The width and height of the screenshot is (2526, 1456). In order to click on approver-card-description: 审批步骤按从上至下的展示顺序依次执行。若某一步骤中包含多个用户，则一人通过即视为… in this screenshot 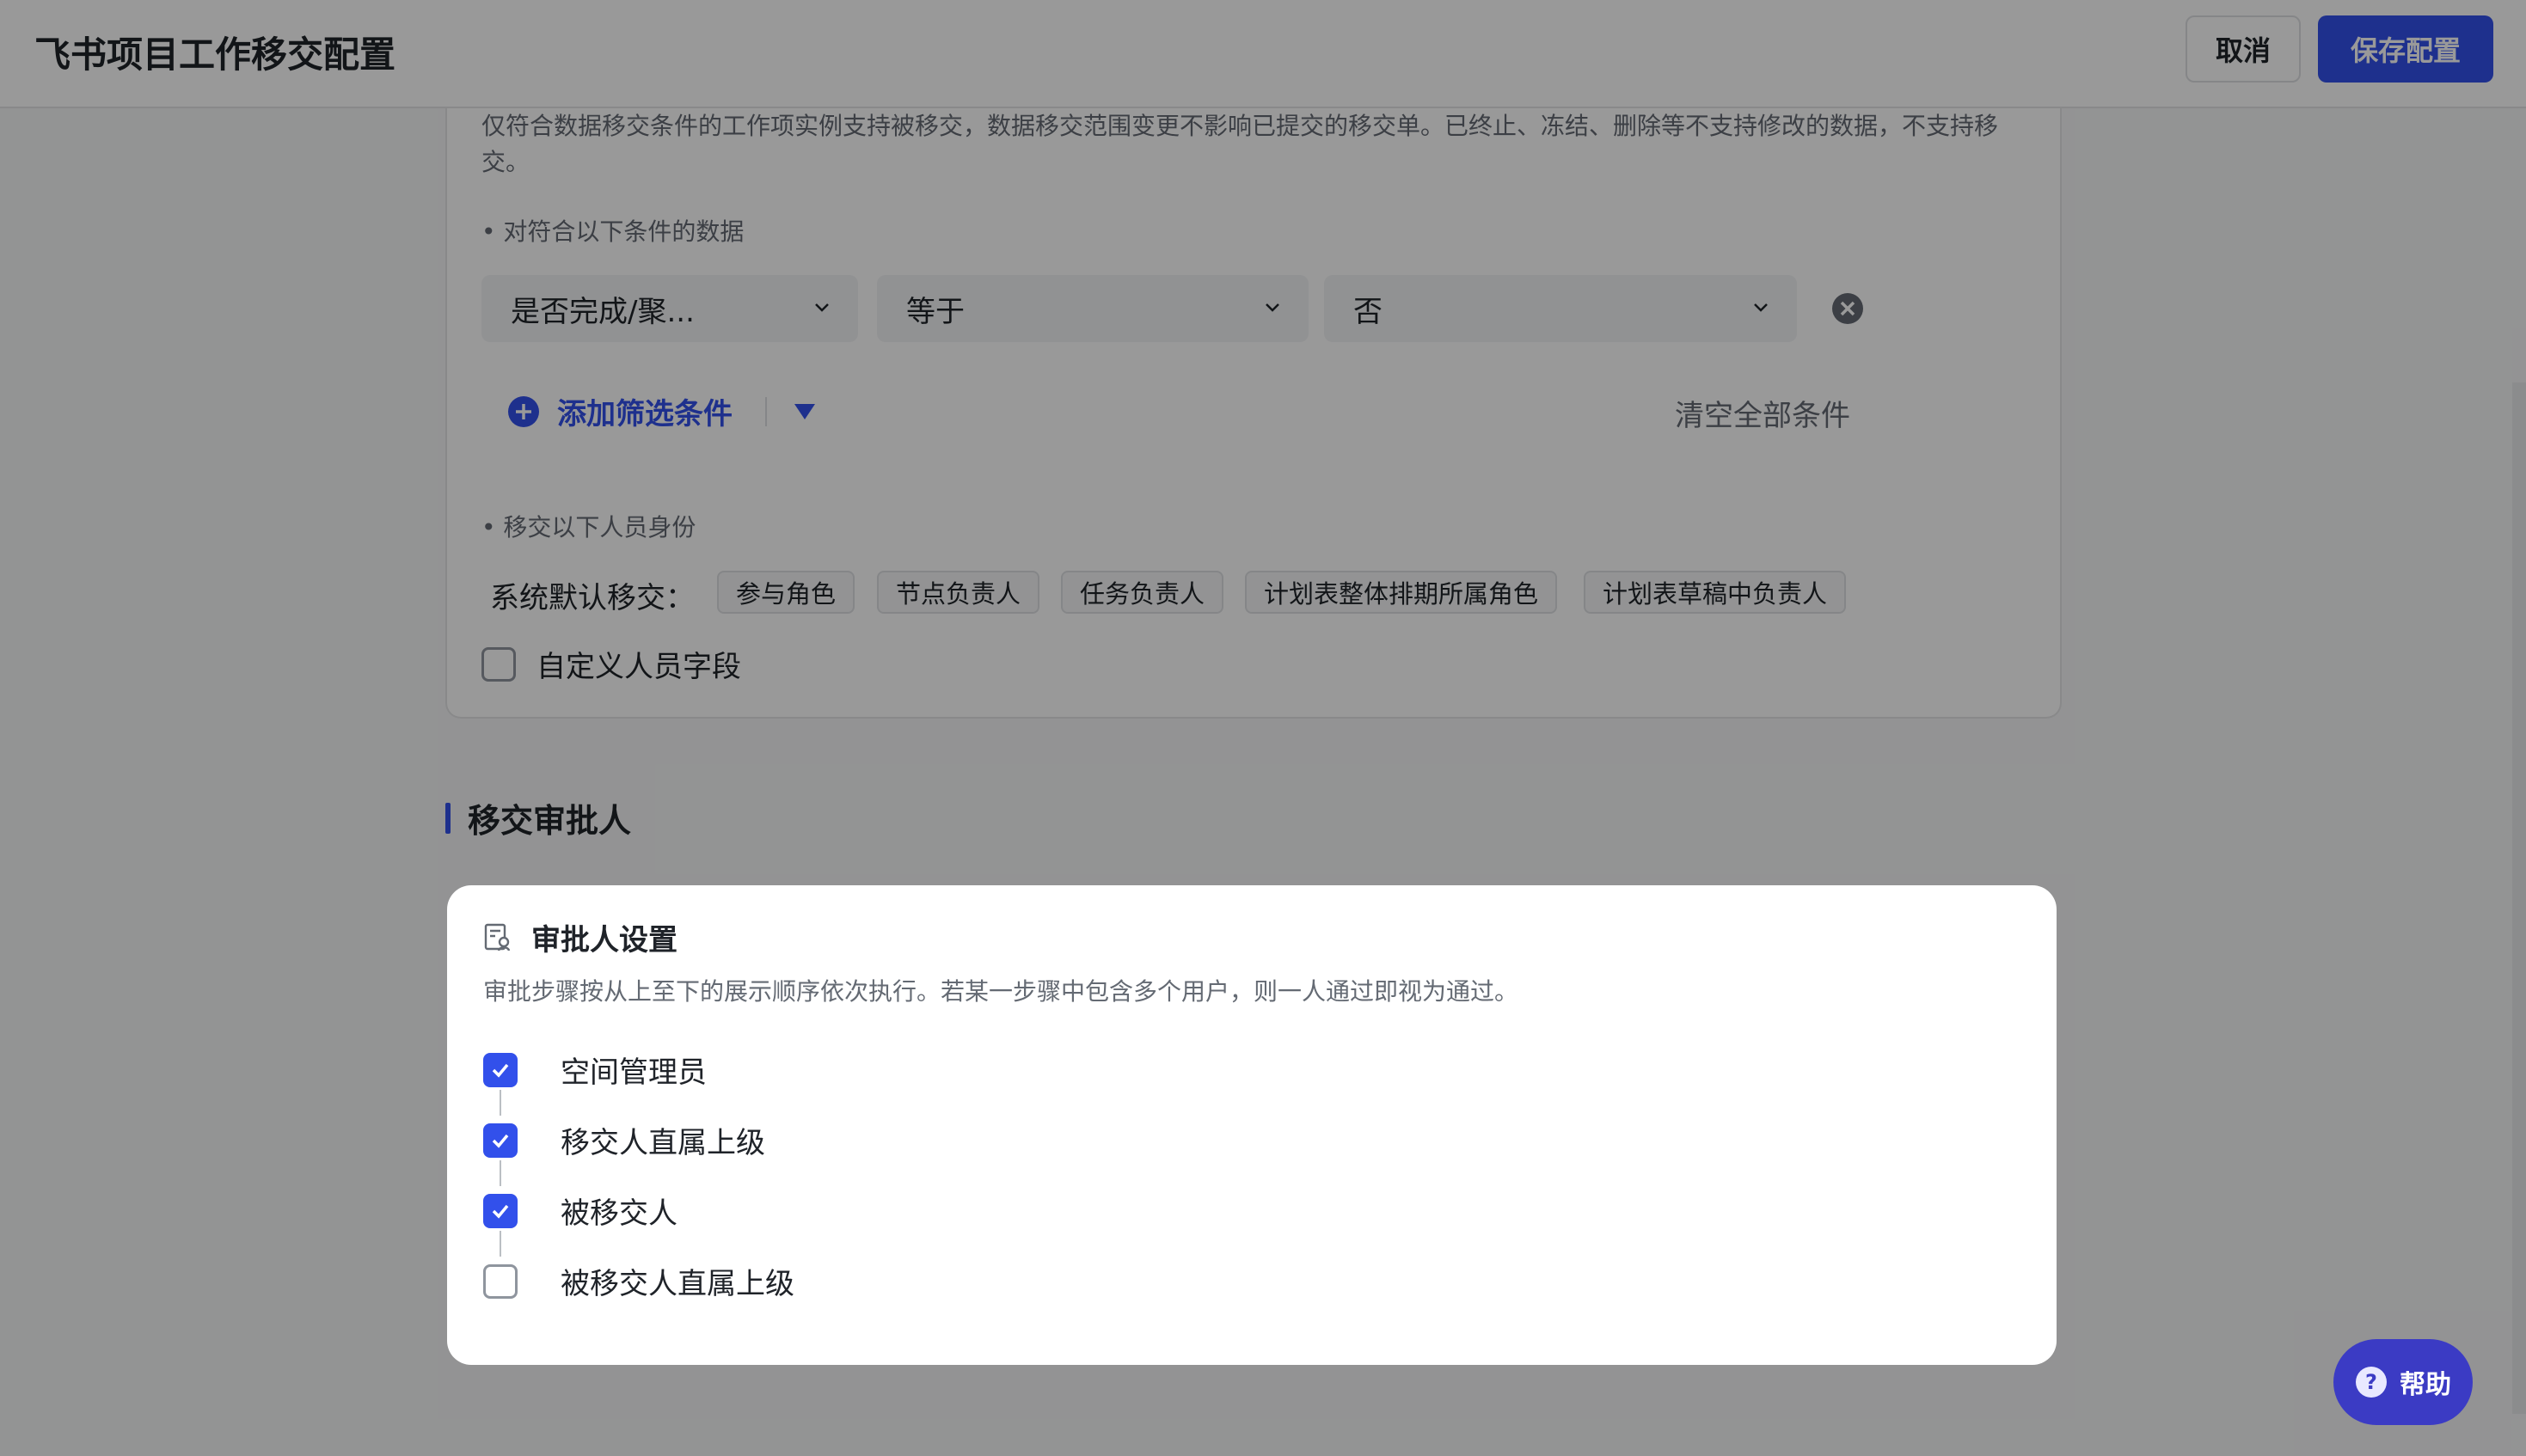, I will do `click(1001, 992)`.